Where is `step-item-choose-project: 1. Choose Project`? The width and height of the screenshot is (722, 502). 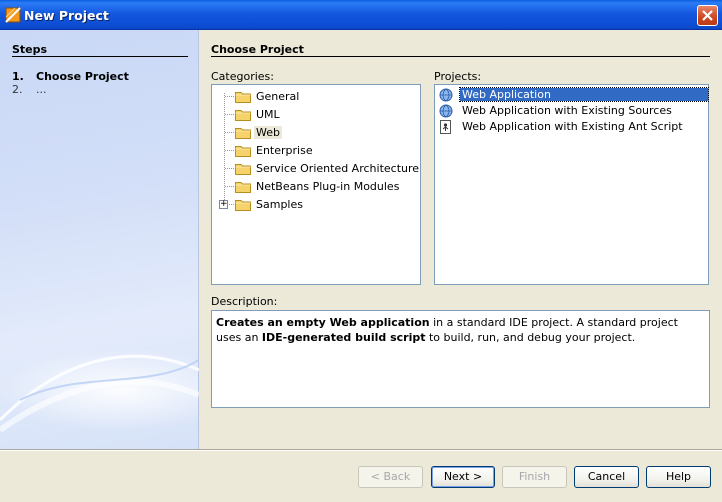
step-item-choose-project: 1. Choose Project is located at coordinates (70, 76).